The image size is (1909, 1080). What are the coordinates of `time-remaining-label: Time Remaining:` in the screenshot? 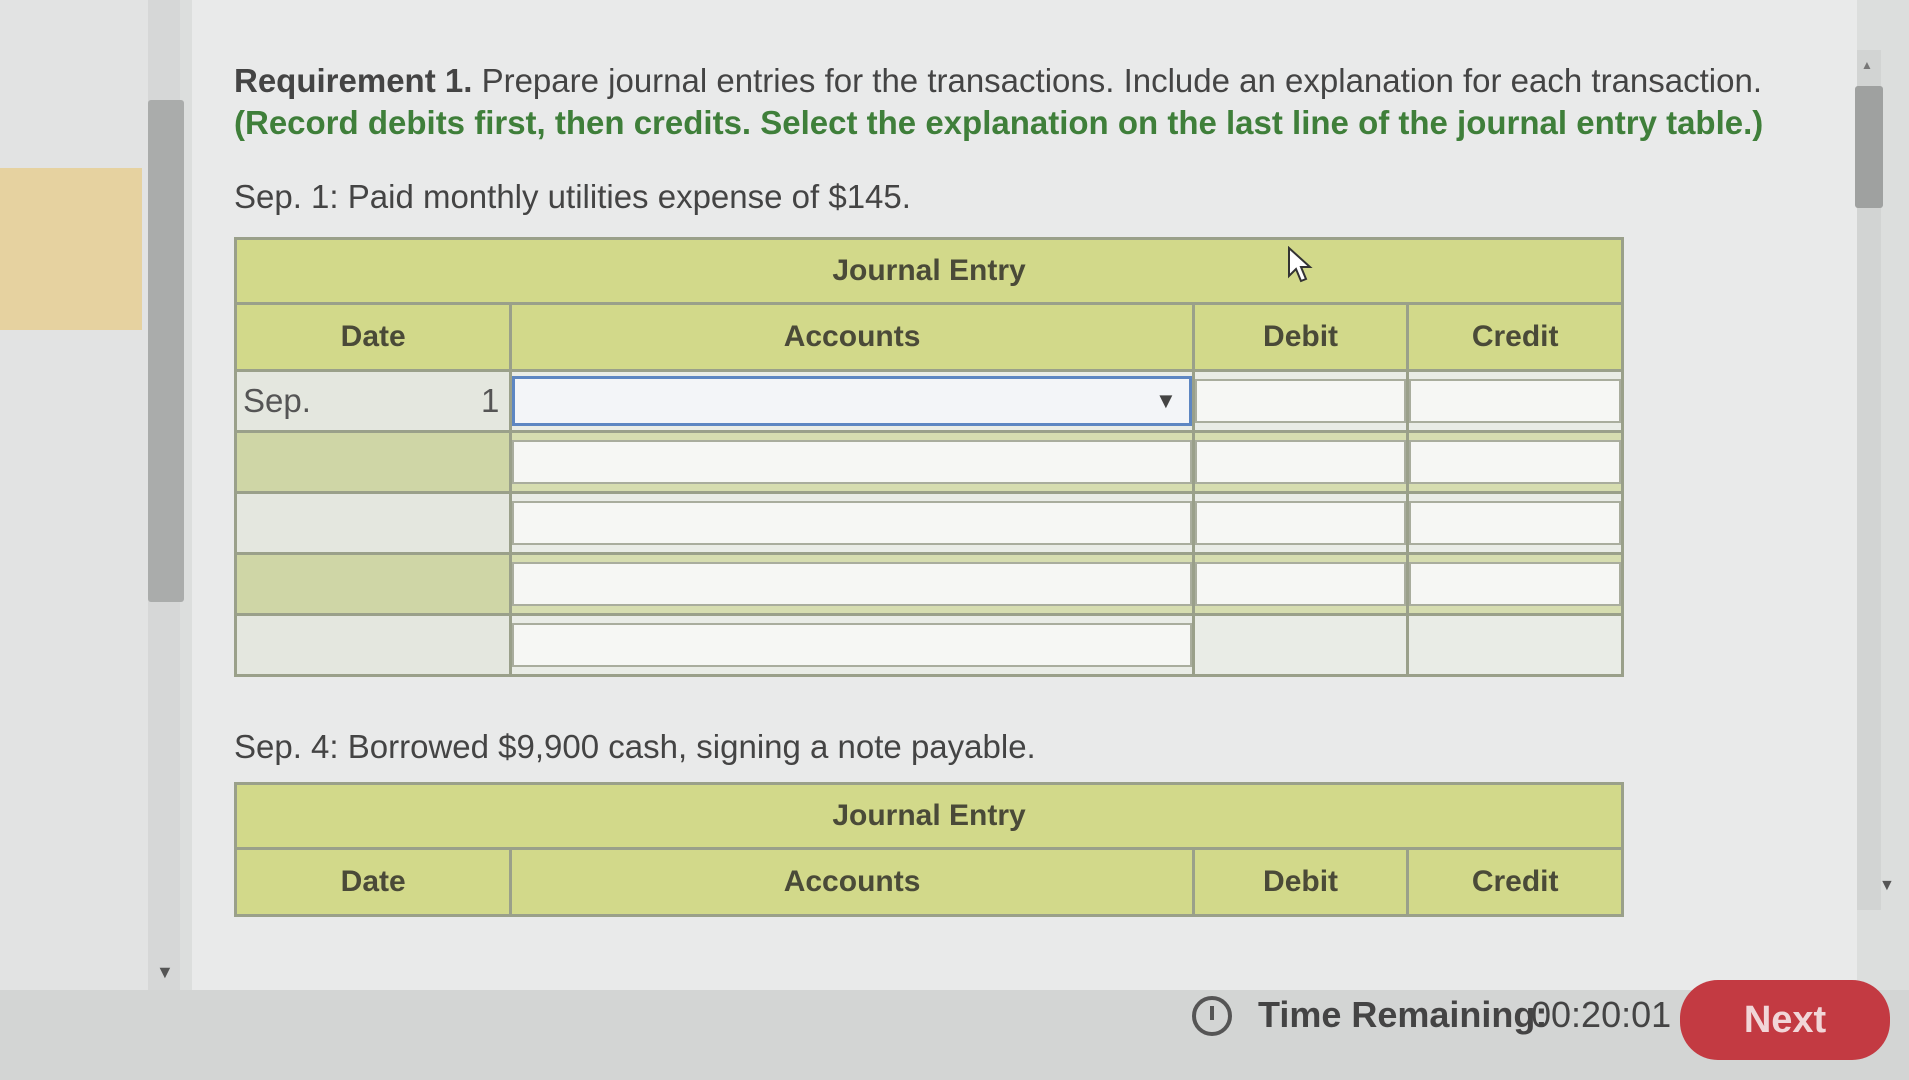 It's located at (1403, 1014).